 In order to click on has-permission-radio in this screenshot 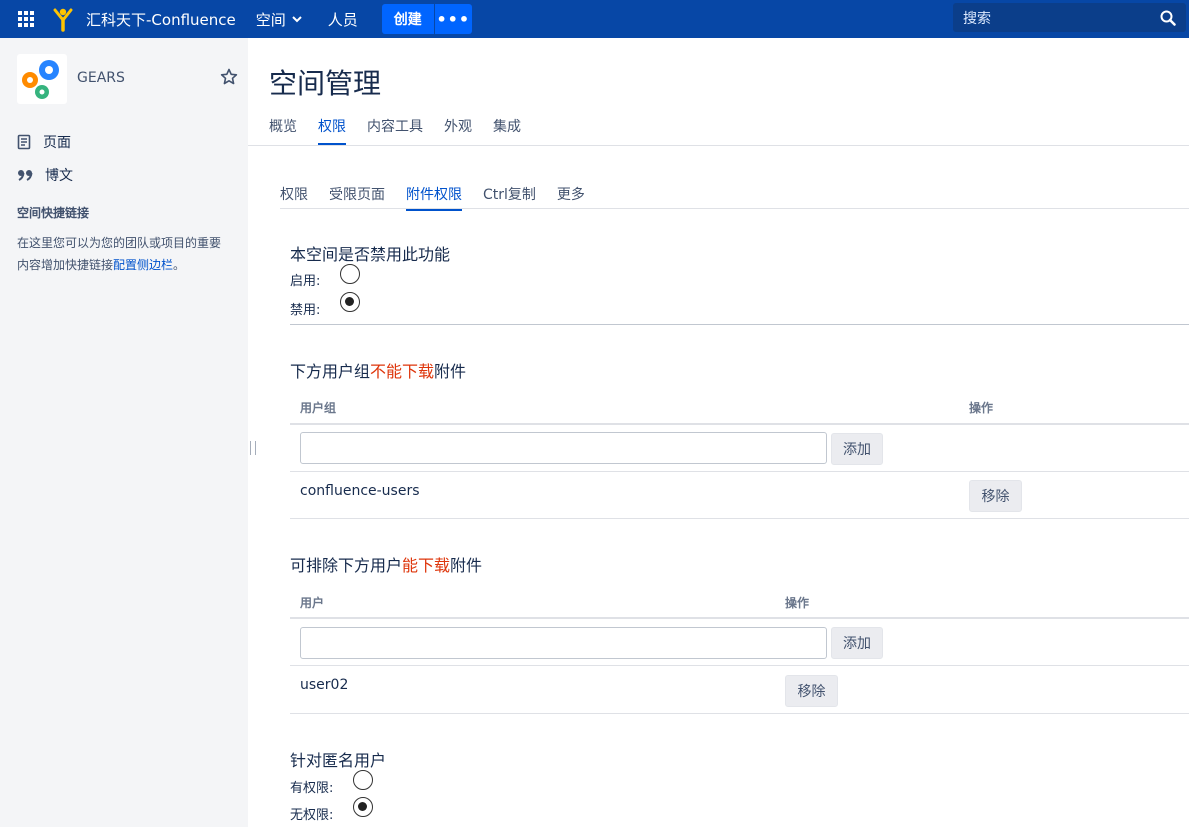, I will do `click(363, 780)`.